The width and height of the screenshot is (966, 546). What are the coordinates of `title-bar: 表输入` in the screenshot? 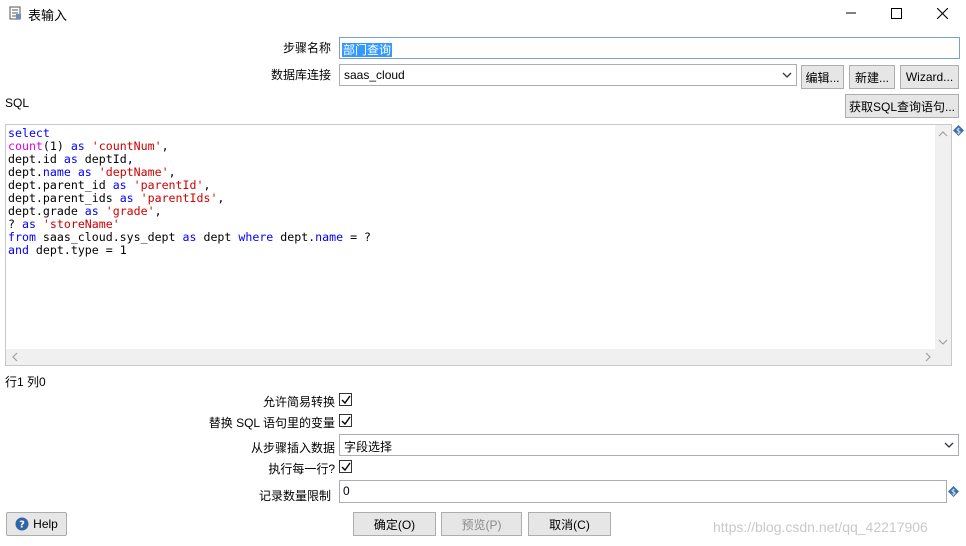 It's located at (483, 13).